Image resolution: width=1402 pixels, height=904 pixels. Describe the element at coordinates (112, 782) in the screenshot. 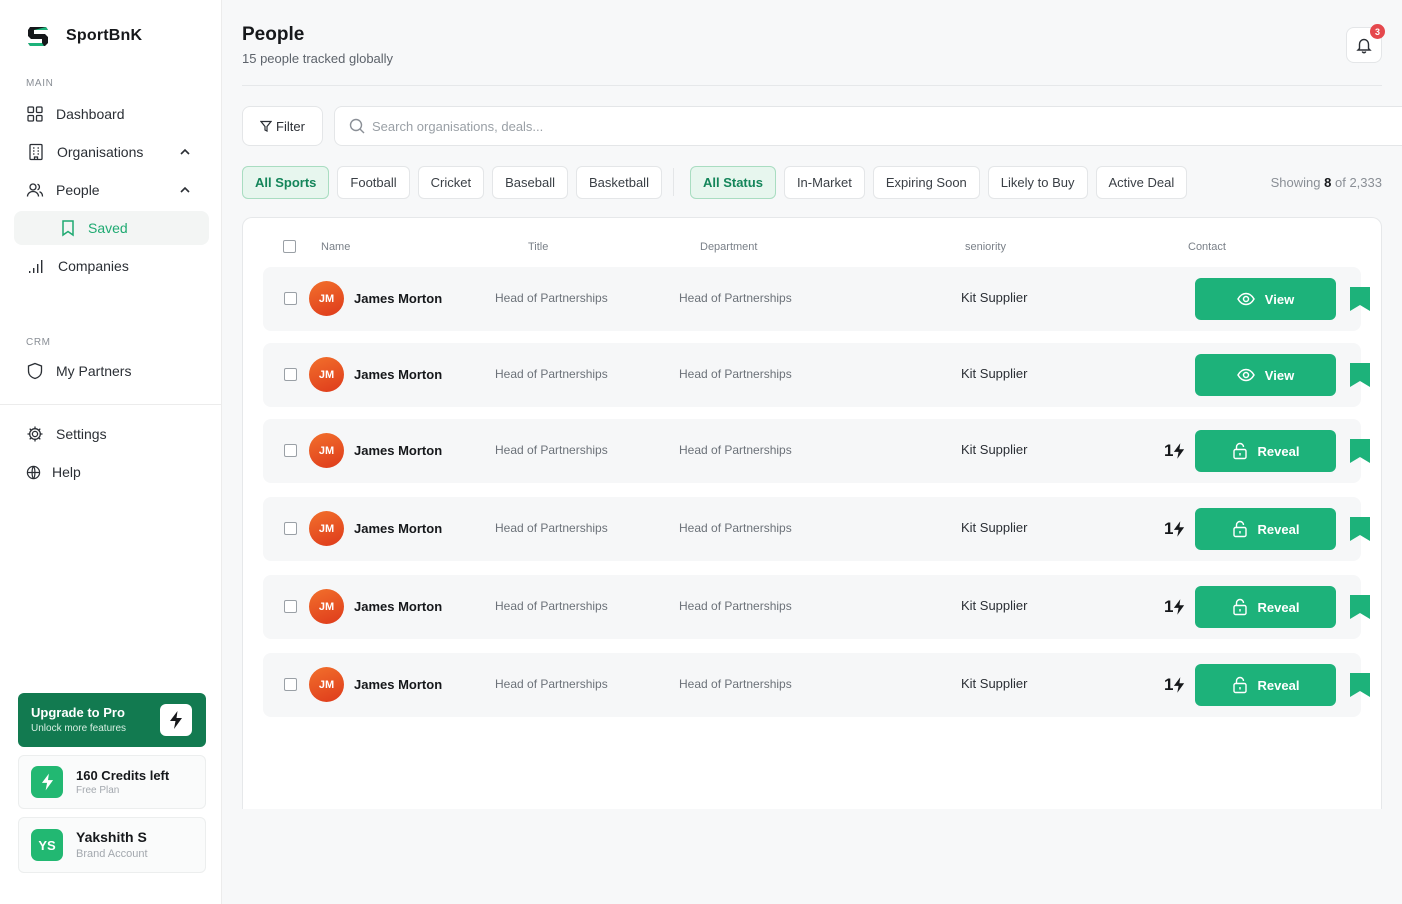

I see `credits-card: 160 Credits left Free Plan` at that location.